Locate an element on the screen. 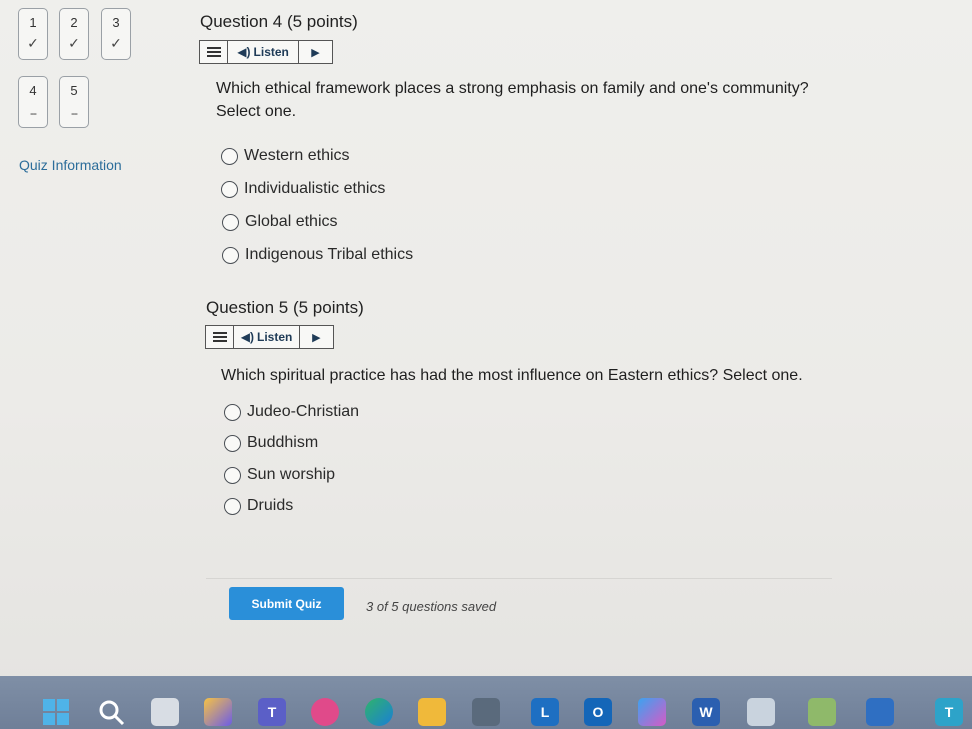 The image size is (972, 729). option-label: Western ethics is located at coordinates (297, 155).